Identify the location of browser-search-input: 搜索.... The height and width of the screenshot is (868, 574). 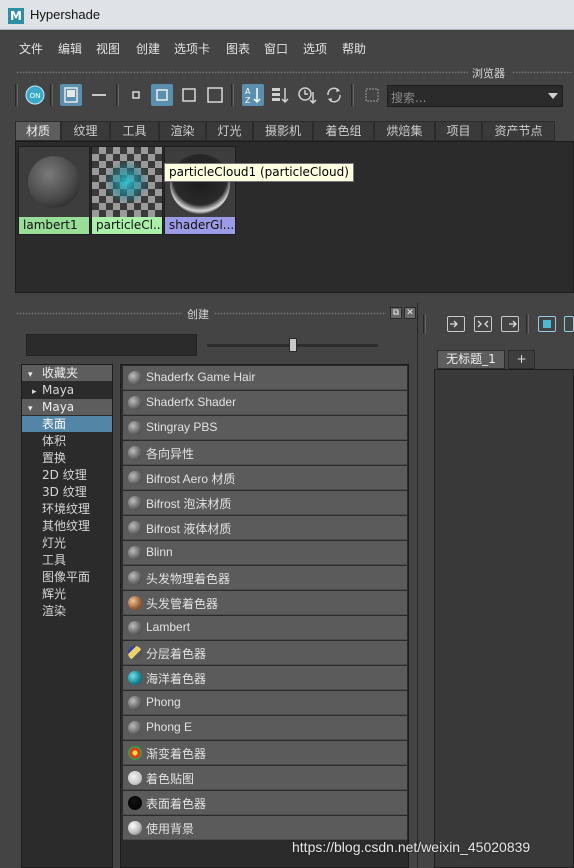
(475, 96).